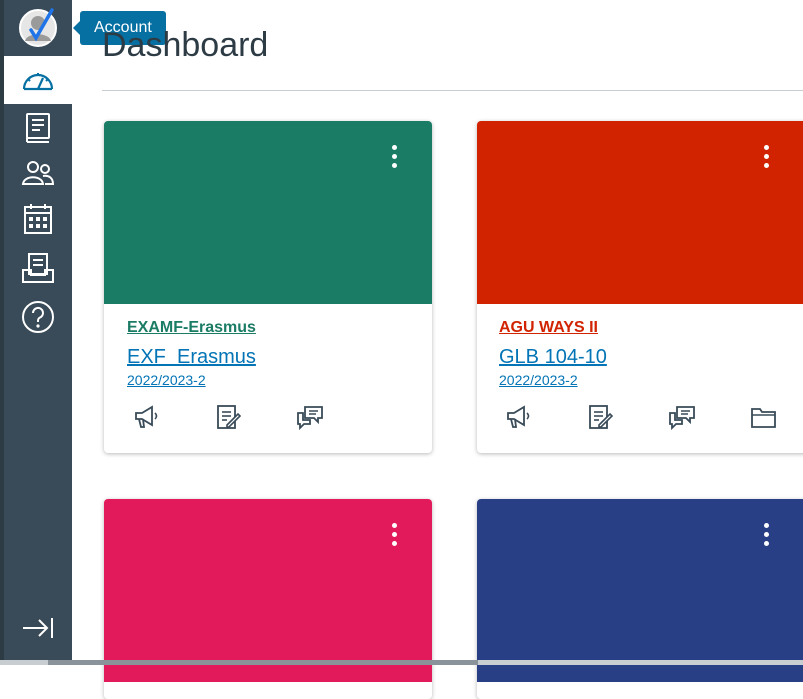  I want to click on nav-collapse-toggle, so click(38, 628).